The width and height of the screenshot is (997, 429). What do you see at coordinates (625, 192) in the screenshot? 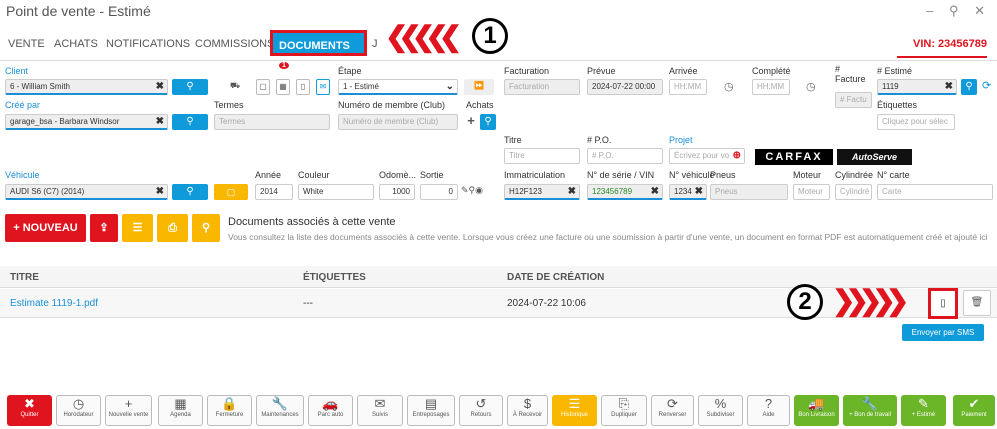
I see `serie-field: 123456789 ✖` at bounding box center [625, 192].